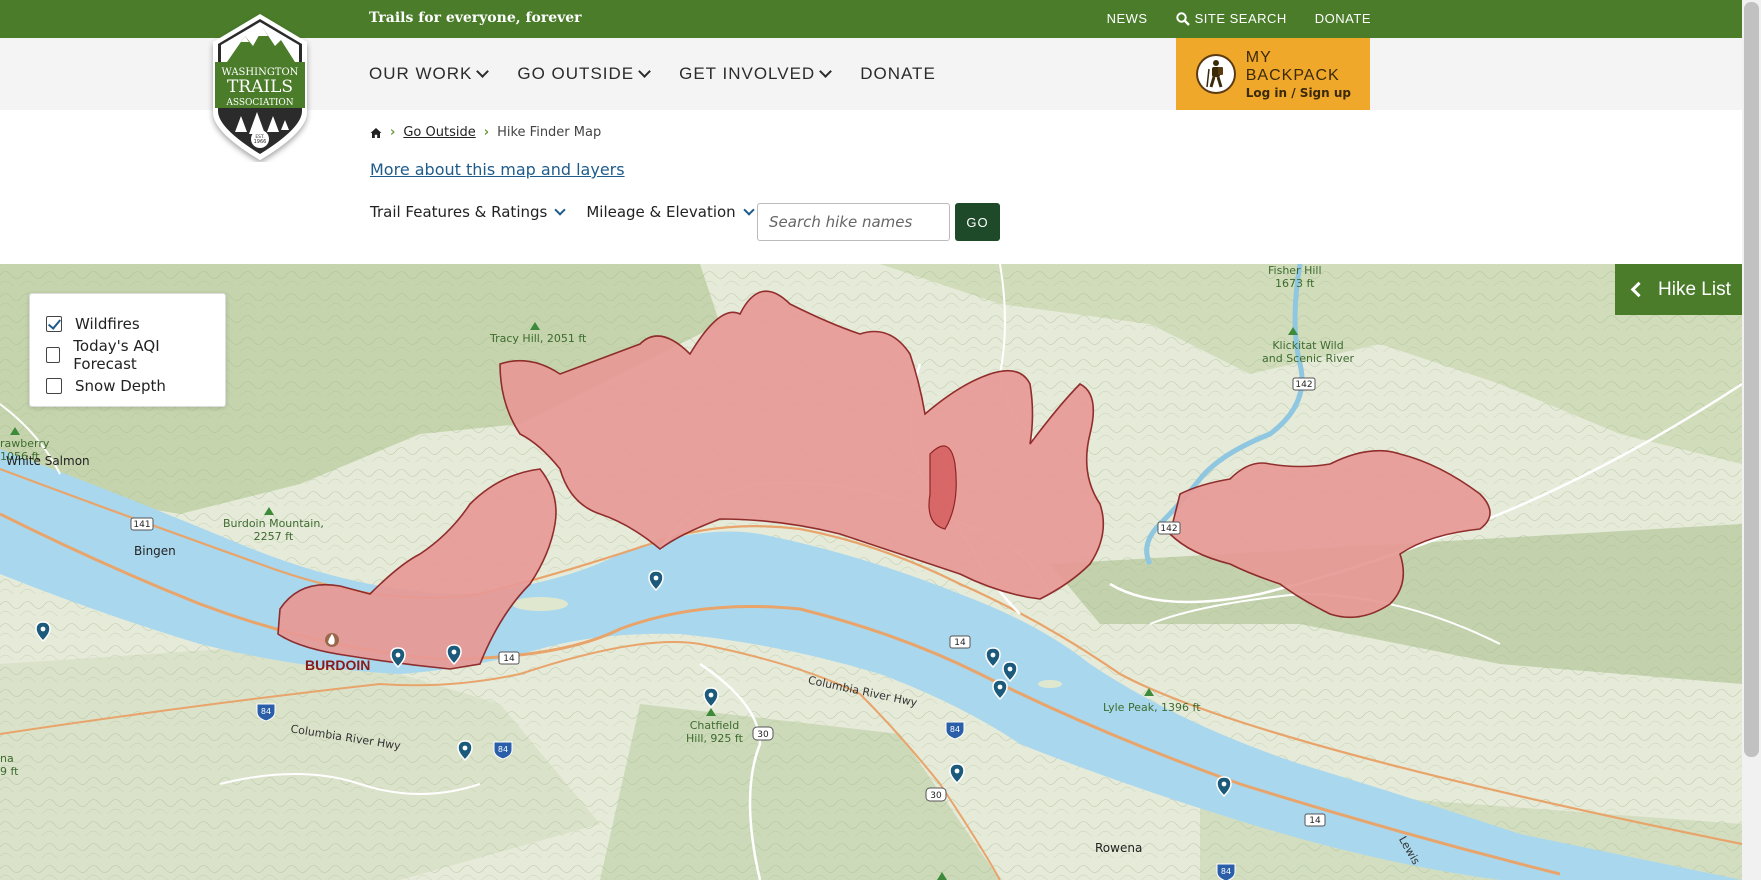  What do you see at coordinates (1308, 93) in the screenshot?
I see `login-signup-link: Log in / Sign up` at bounding box center [1308, 93].